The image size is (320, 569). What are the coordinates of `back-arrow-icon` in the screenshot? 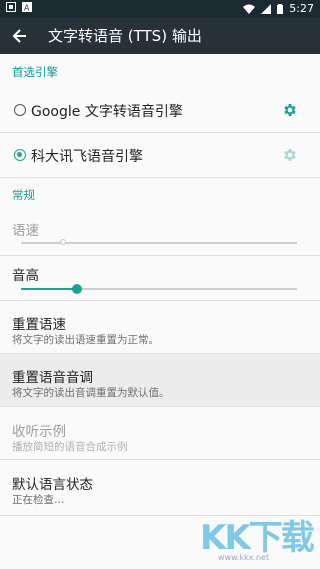 It's located at (20, 36).